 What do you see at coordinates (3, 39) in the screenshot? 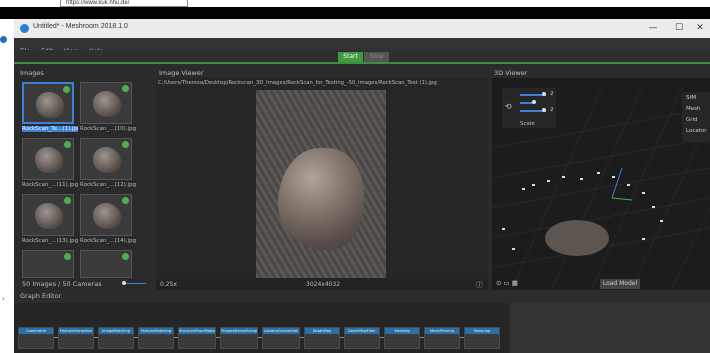
I see `taskbar-dot-icon` at bounding box center [3, 39].